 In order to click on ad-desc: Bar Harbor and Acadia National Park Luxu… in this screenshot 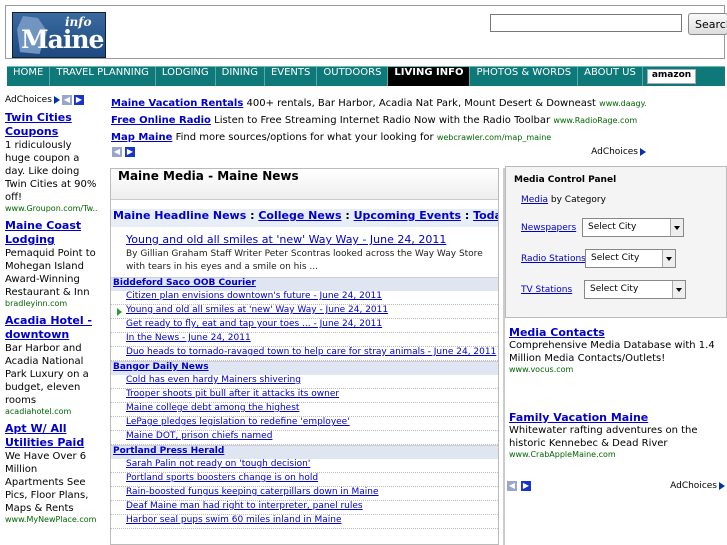, I will do `click(47, 374)`.